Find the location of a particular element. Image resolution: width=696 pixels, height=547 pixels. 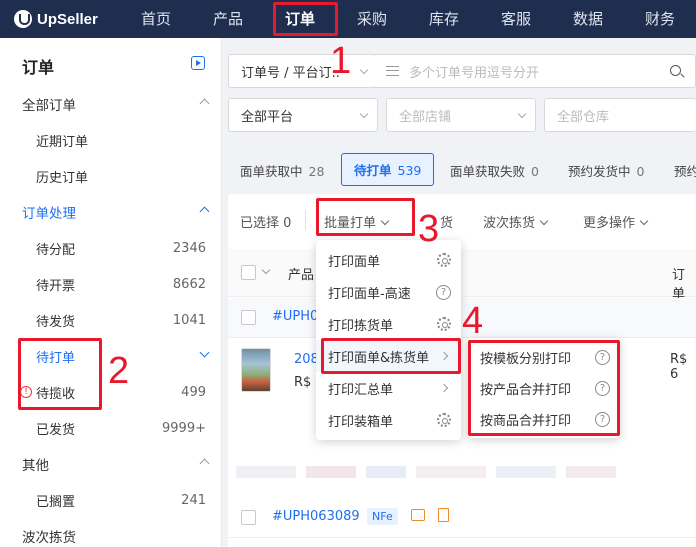

menu-item-label: 打印装箱单 is located at coordinates (361, 422).